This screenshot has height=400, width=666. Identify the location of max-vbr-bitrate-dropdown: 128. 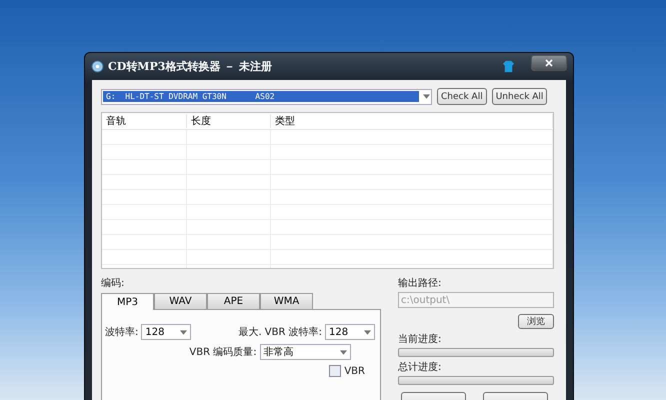
(350, 332).